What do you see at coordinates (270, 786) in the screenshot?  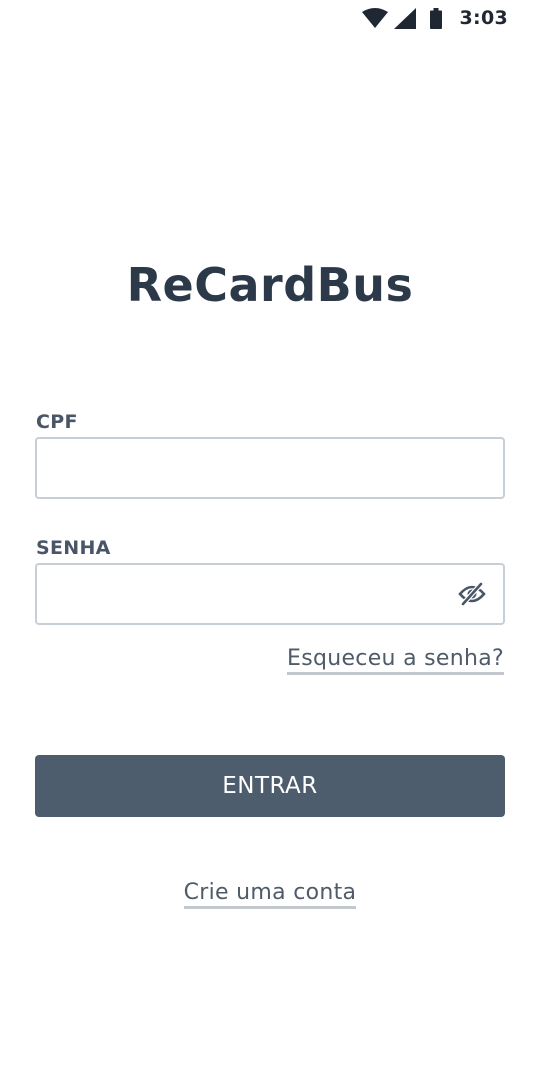 I see `enter-button: ENTRAR` at bounding box center [270, 786].